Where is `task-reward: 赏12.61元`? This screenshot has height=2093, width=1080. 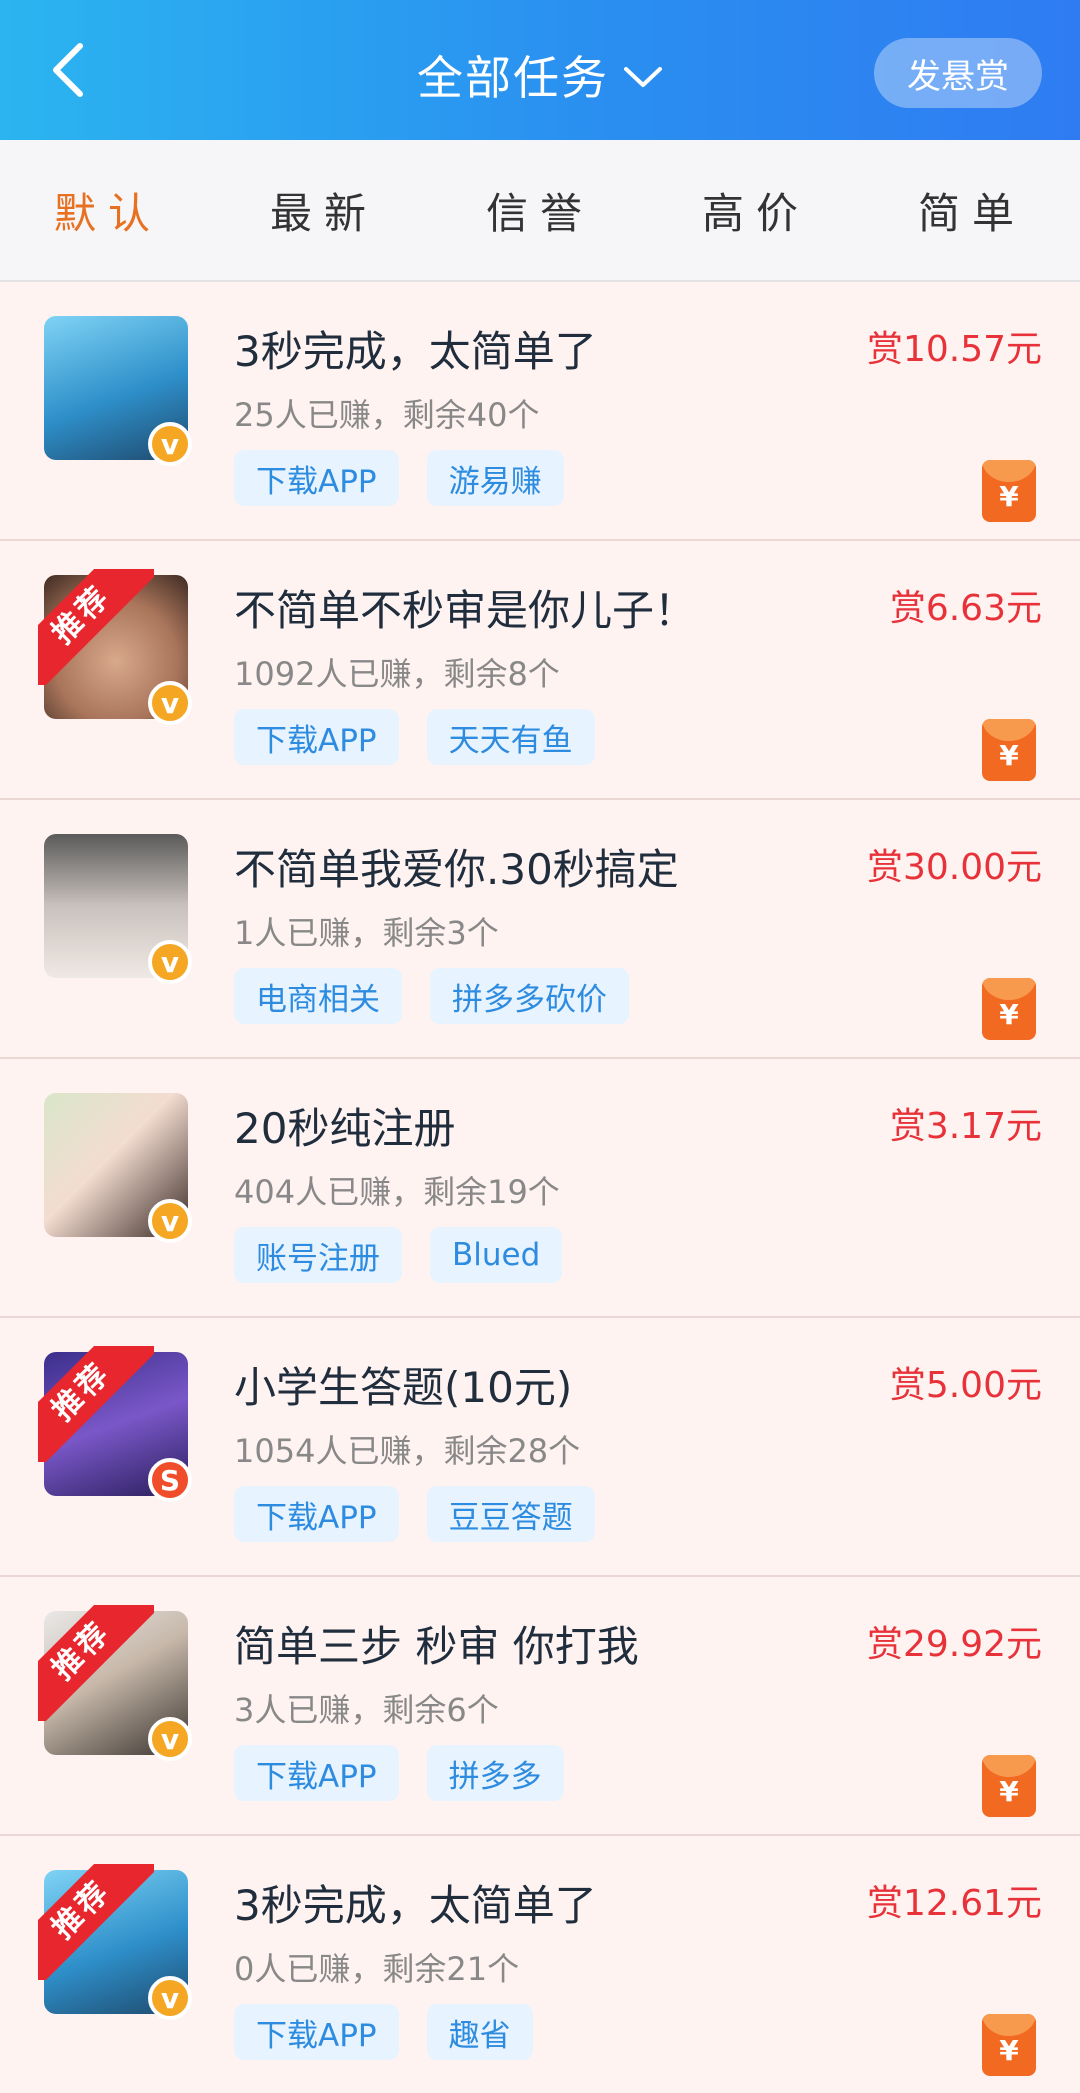 task-reward: 赏12.61元 is located at coordinates (954, 1903).